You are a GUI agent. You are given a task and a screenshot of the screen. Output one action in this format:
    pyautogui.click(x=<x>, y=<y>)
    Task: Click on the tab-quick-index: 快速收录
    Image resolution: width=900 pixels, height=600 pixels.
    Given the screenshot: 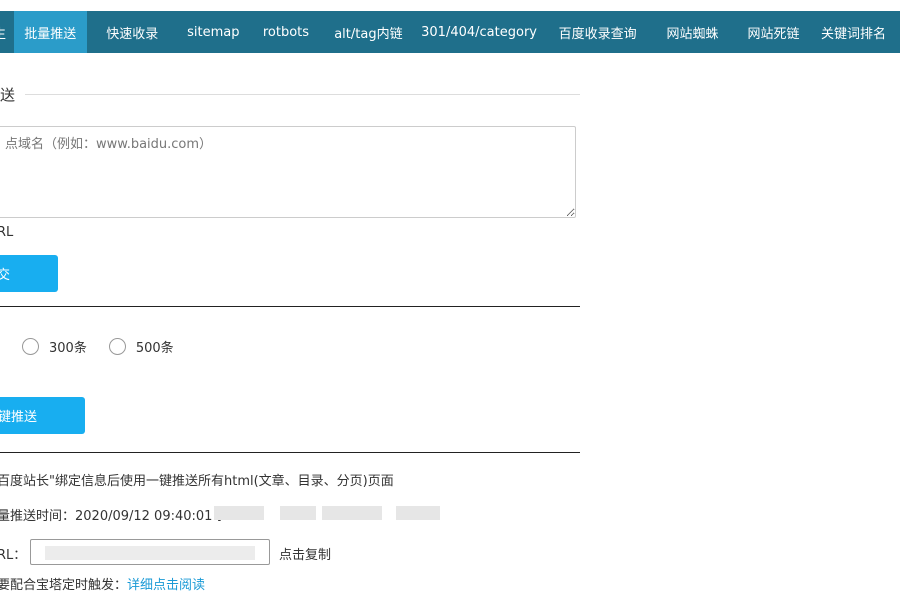 What is the action you would take?
    pyautogui.click(x=132, y=32)
    